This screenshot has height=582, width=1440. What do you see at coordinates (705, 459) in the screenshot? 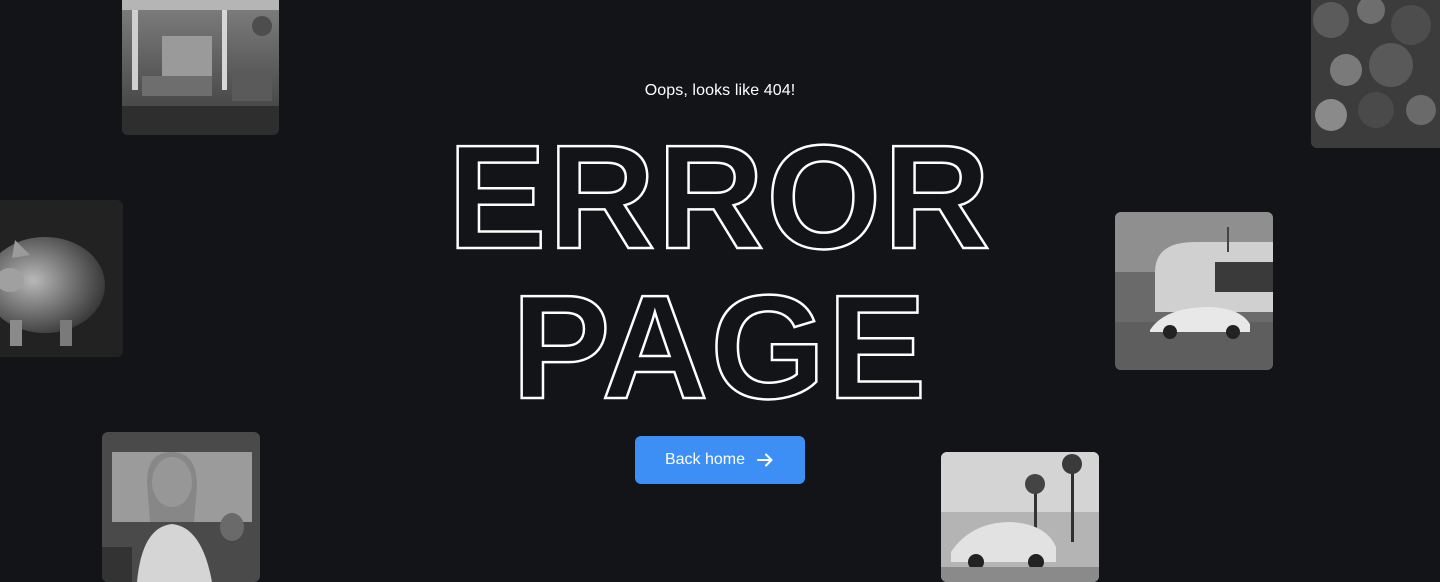
I see `back-home-label: Back home` at bounding box center [705, 459].